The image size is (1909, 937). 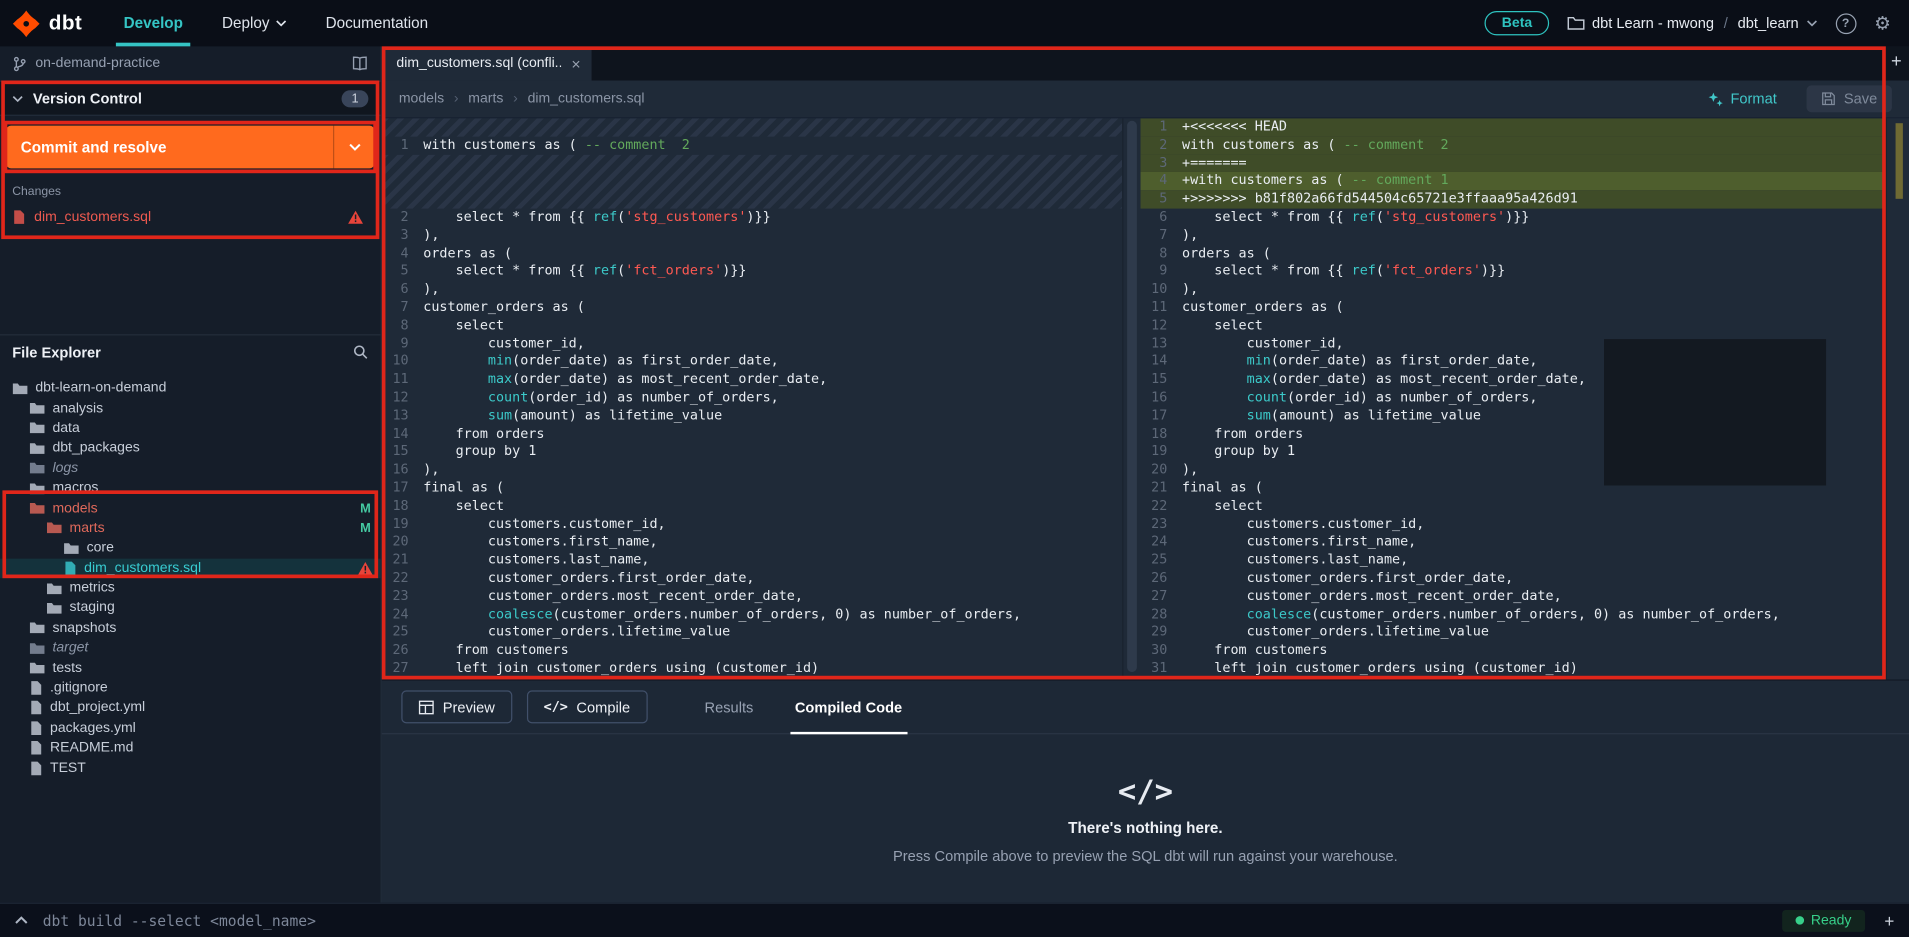 What do you see at coordinates (98, 708) in the screenshot?
I see `tree-item-label: dbt_project.yml` at bounding box center [98, 708].